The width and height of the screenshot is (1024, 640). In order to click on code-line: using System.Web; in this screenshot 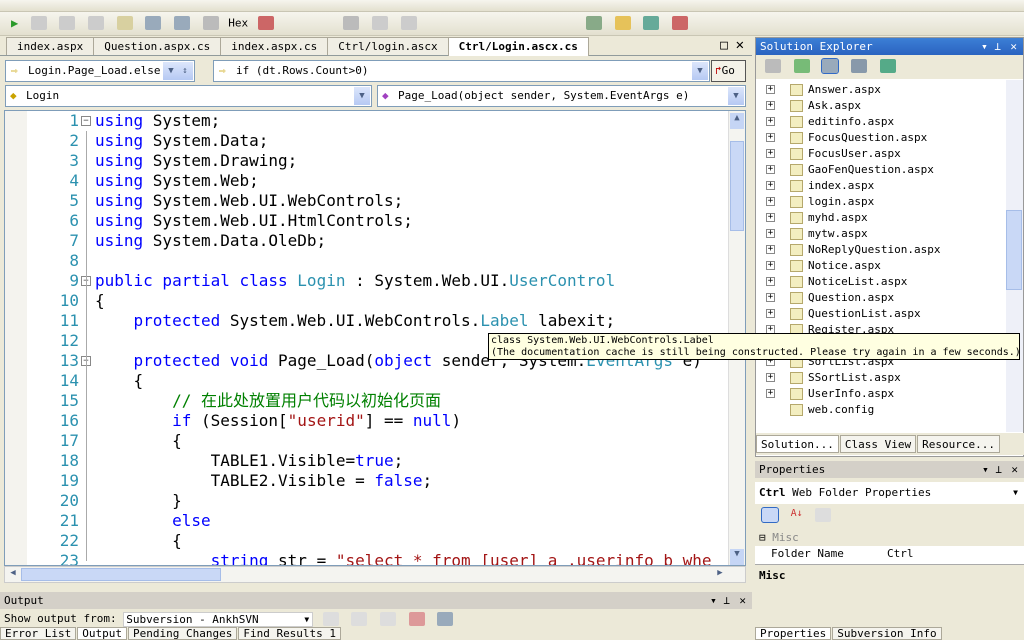, I will do `click(177, 181)`.